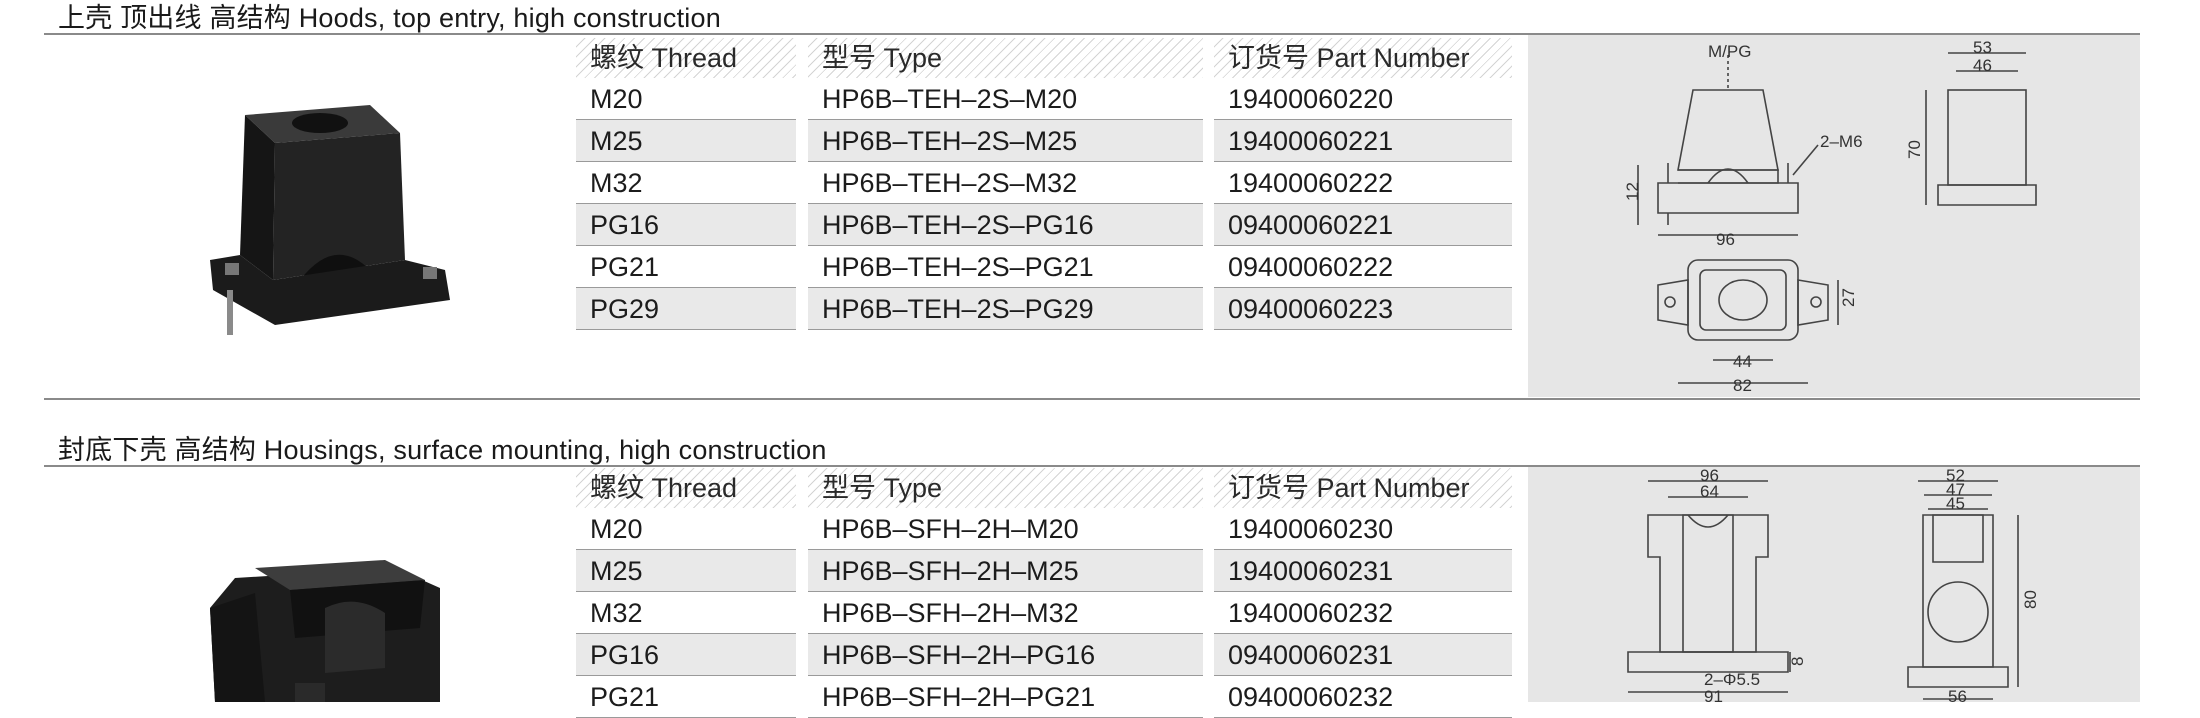 Image resolution: width=2200 pixels, height=718 pixels. I want to click on table-cell: HP6B–SFH–2H–M25, so click(1005, 571).